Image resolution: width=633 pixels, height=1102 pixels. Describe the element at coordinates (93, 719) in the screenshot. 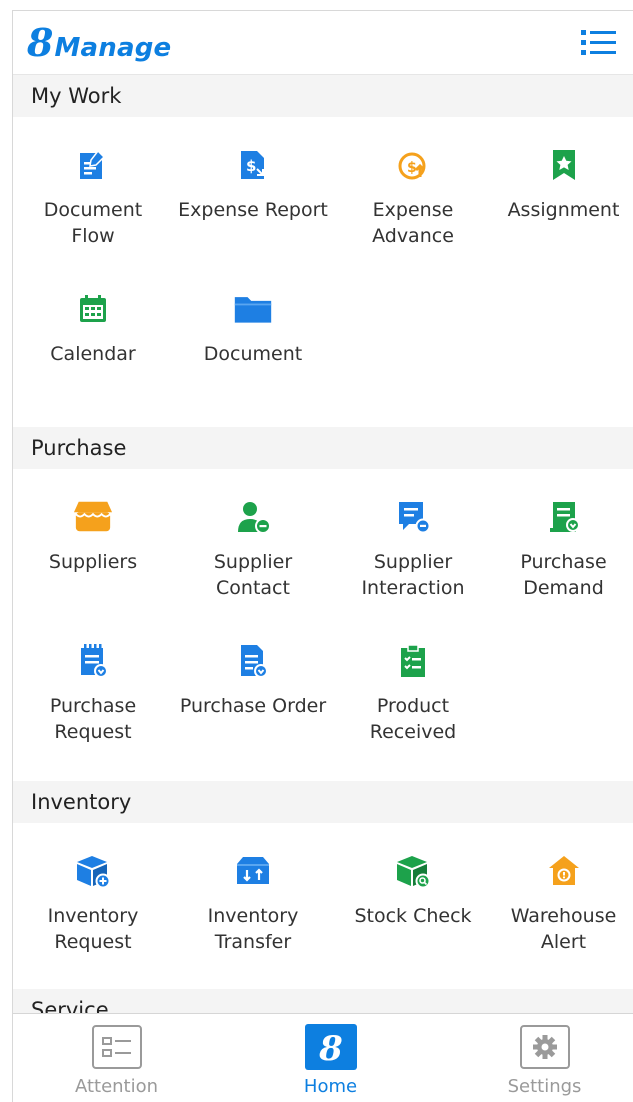

I see `tile-label: Purchase Request` at that location.